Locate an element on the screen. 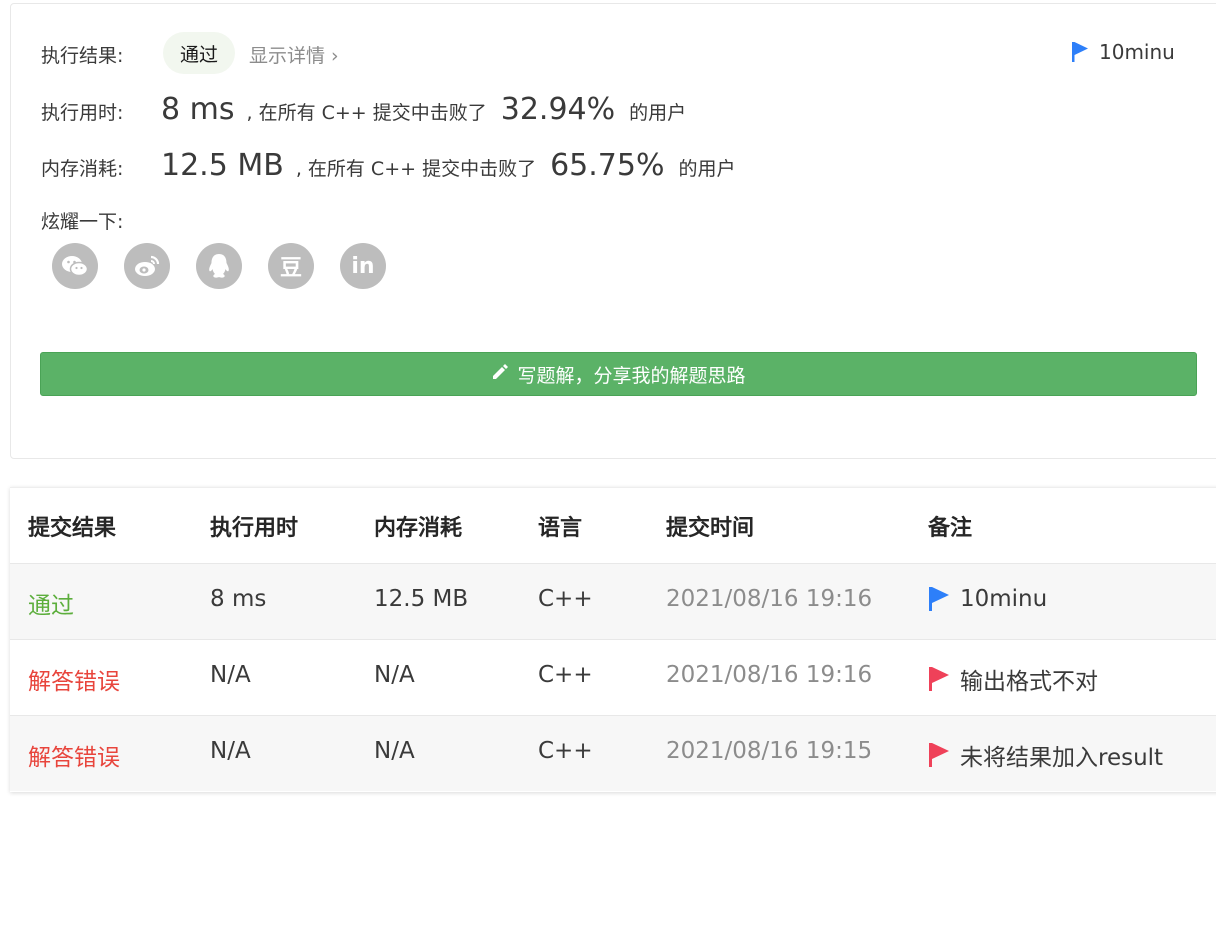 Image resolution: width=1216 pixels, height=938 pixels. share-label: 炫耀一下: is located at coordinates (82, 222).